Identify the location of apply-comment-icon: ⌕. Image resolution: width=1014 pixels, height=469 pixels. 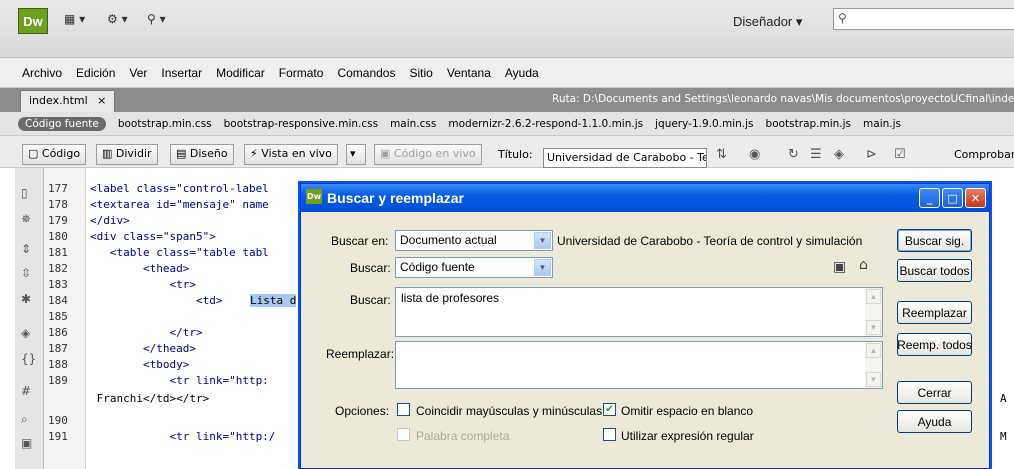
(24, 419).